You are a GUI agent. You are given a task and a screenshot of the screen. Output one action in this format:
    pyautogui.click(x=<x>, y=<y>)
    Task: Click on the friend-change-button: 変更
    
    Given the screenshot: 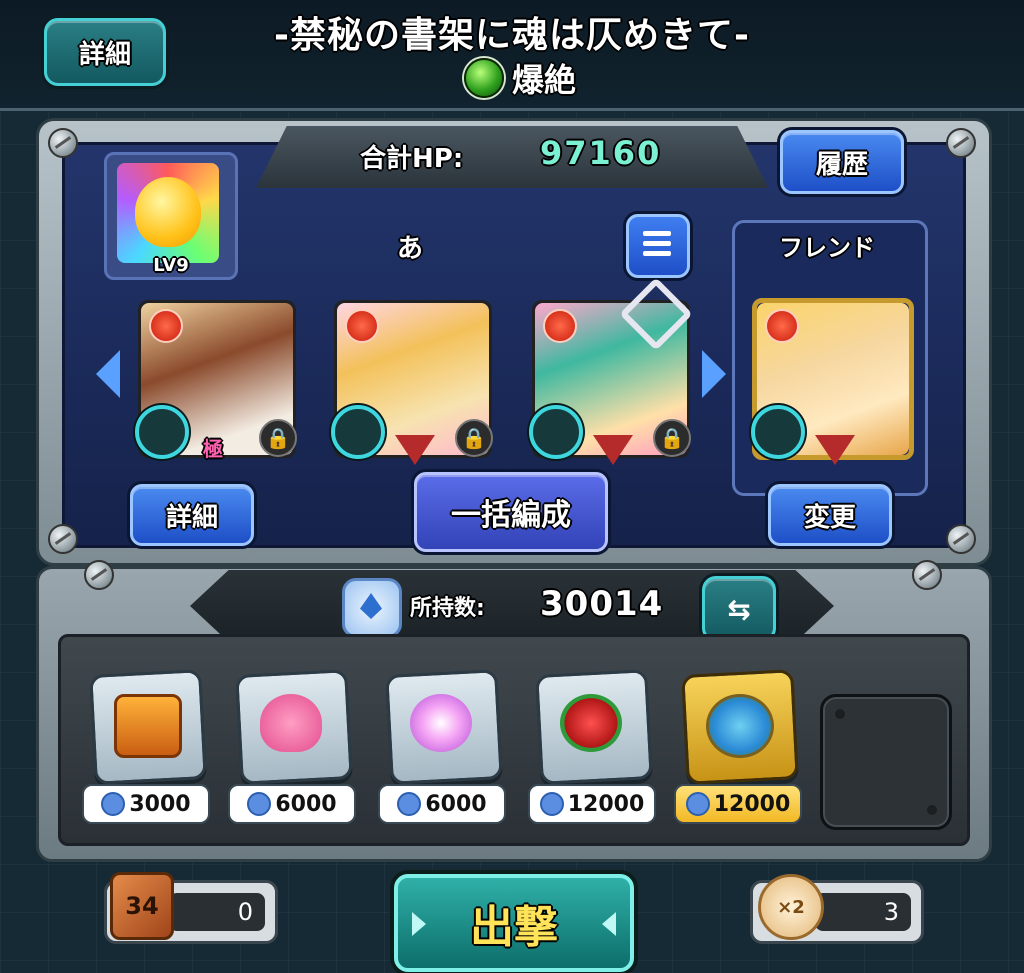 What is the action you would take?
    pyautogui.click(x=830, y=515)
    